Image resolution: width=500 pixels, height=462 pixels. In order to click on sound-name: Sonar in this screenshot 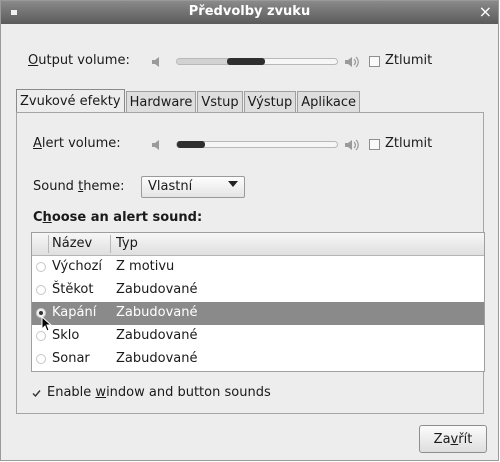, I will do `click(71, 358)`.